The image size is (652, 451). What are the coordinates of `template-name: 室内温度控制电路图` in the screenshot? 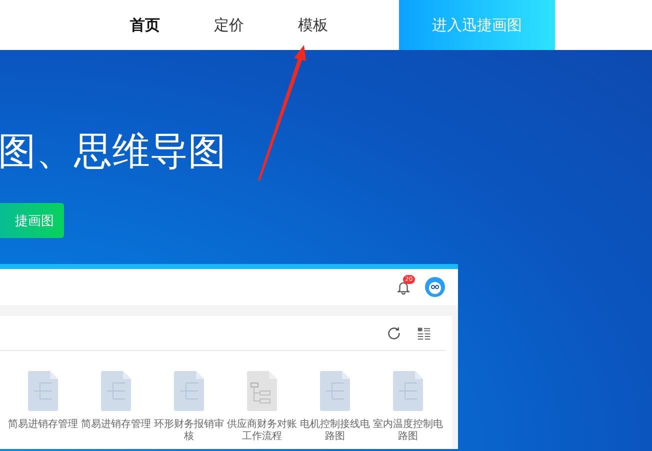 It's located at (408, 431).